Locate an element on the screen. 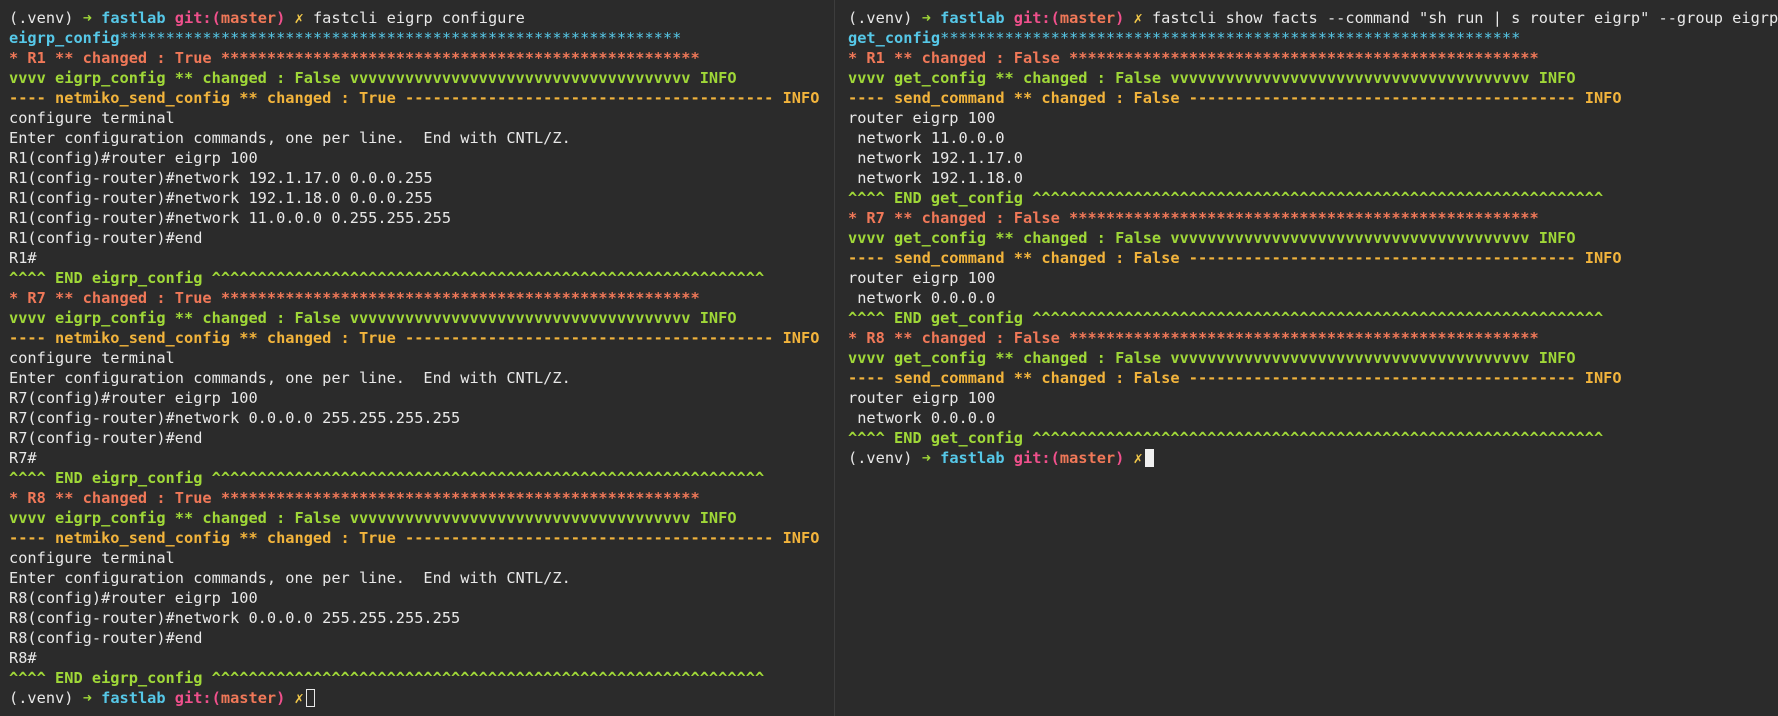 This screenshot has width=1778, height=716. terminal-text-segment: ➜ is located at coordinates (931, 18).